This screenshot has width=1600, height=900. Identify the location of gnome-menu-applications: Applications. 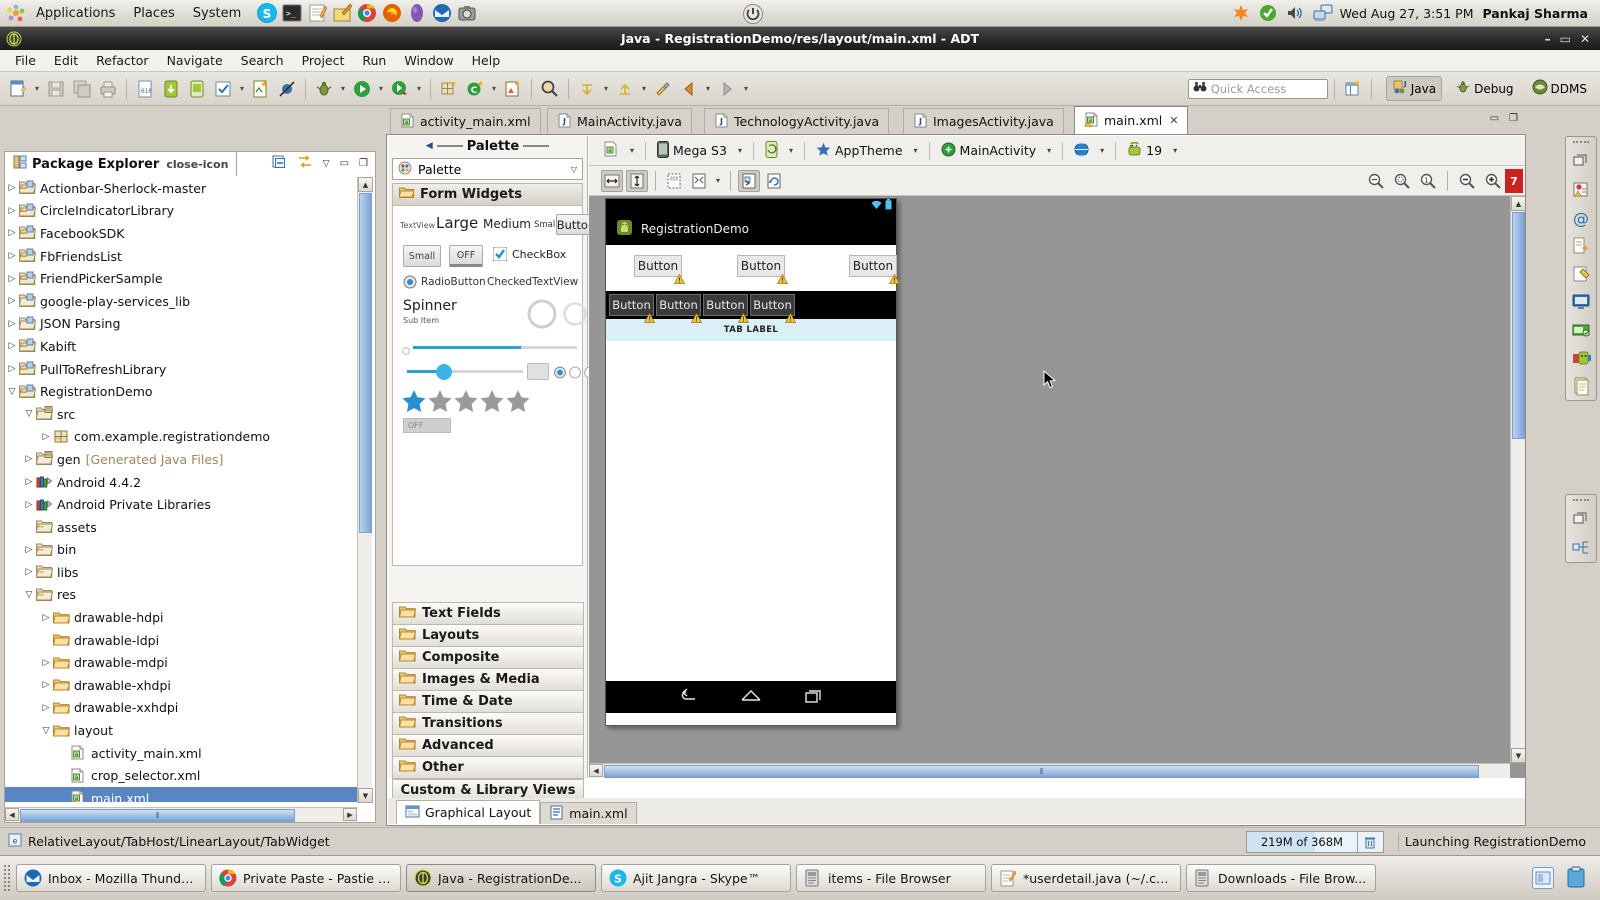
(75, 13).